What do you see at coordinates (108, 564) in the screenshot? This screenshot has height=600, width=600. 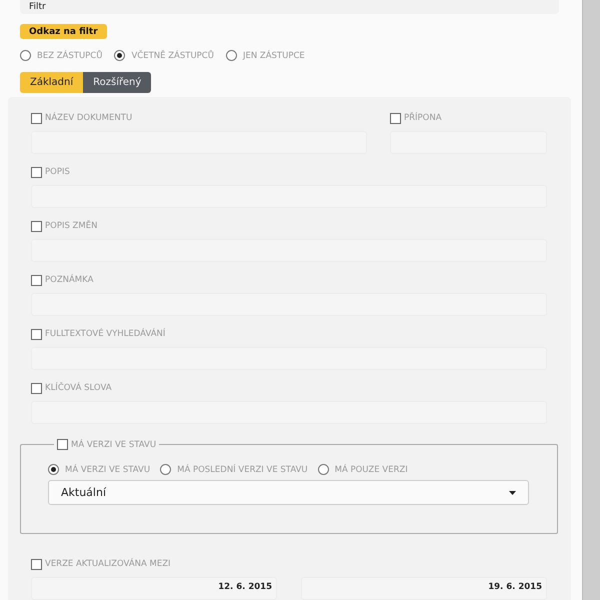 I see `field-label: VERZE AKTUALIZOVÁNA MEZI` at bounding box center [108, 564].